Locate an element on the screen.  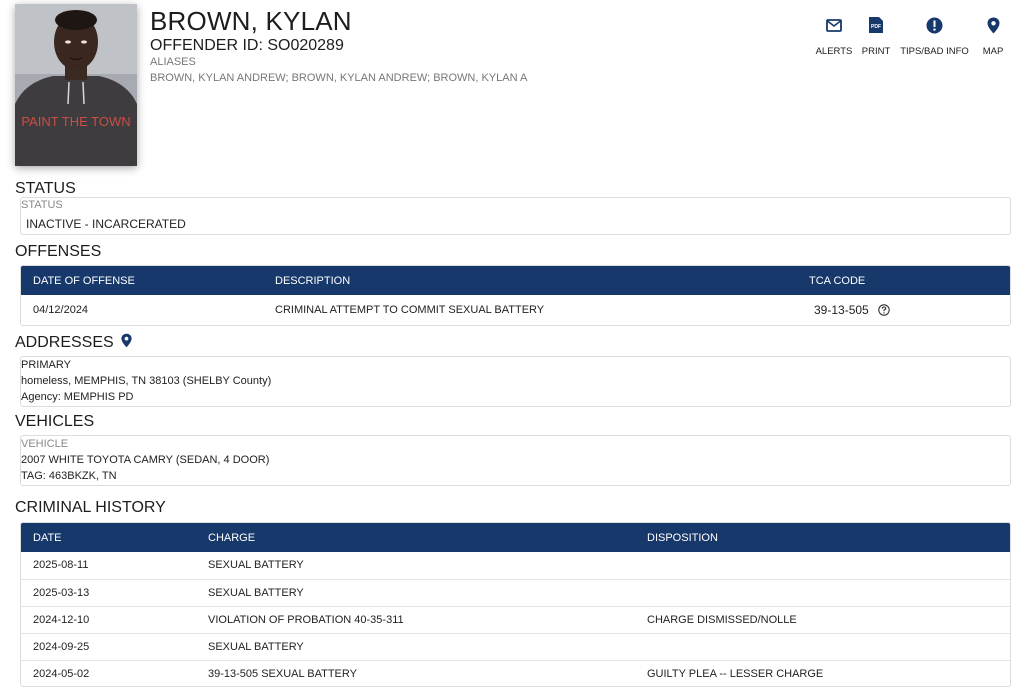
history-date: 2024-09-25 is located at coordinates (108, 647).